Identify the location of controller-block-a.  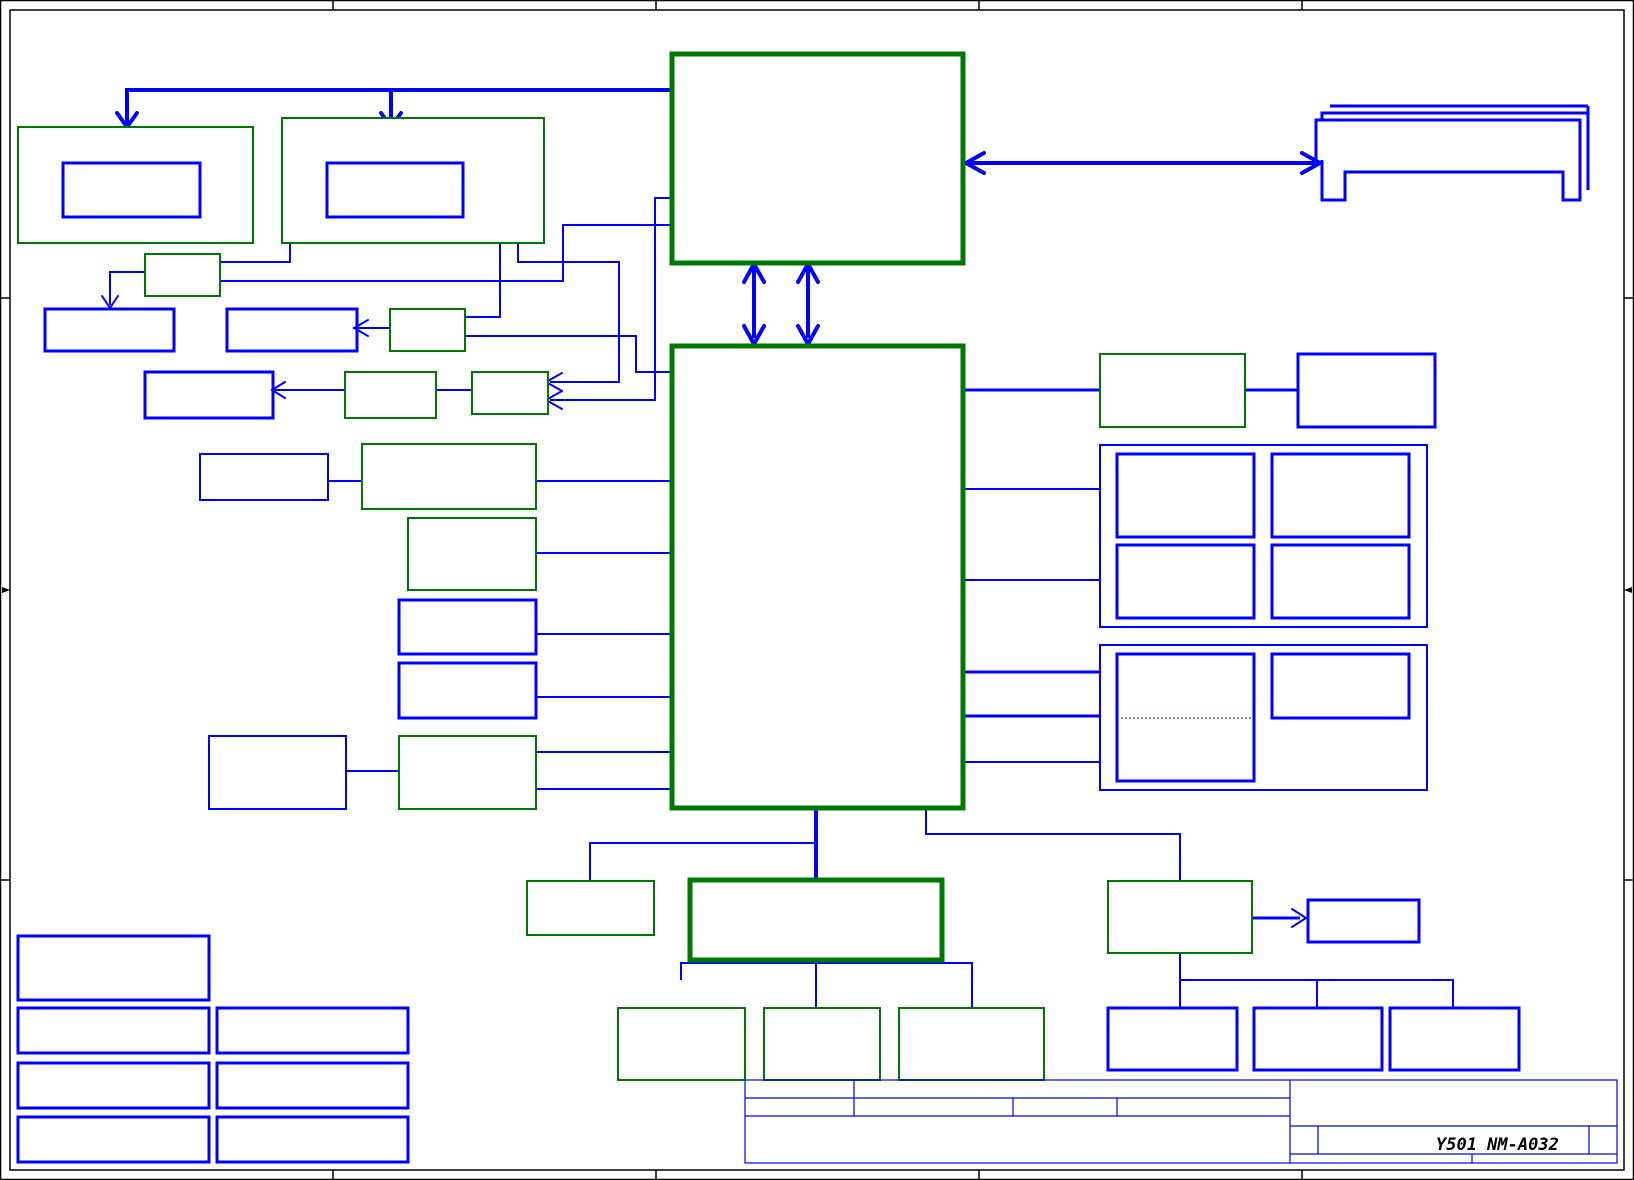
(449, 476).